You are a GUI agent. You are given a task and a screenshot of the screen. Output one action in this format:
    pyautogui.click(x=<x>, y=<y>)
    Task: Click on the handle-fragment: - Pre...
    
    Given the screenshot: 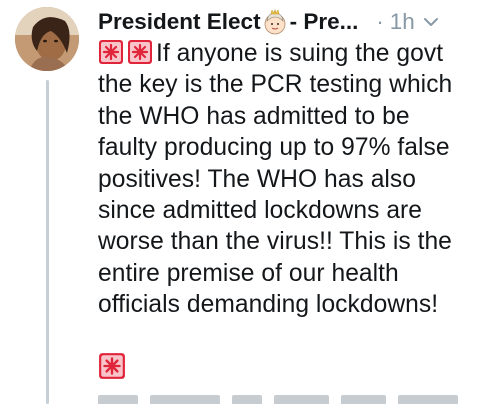 What is the action you would take?
    pyautogui.click(x=324, y=22)
    